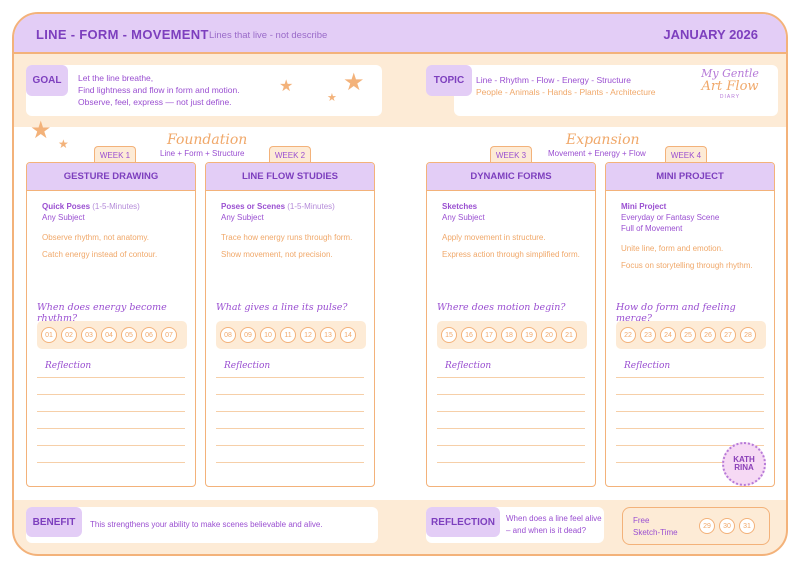 Image resolution: width=800 pixels, height=568 pixels. What do you see at coordinates (727, 526) in the screenshot?
I see `day-circle: 30` at bounding box center [727, 526].